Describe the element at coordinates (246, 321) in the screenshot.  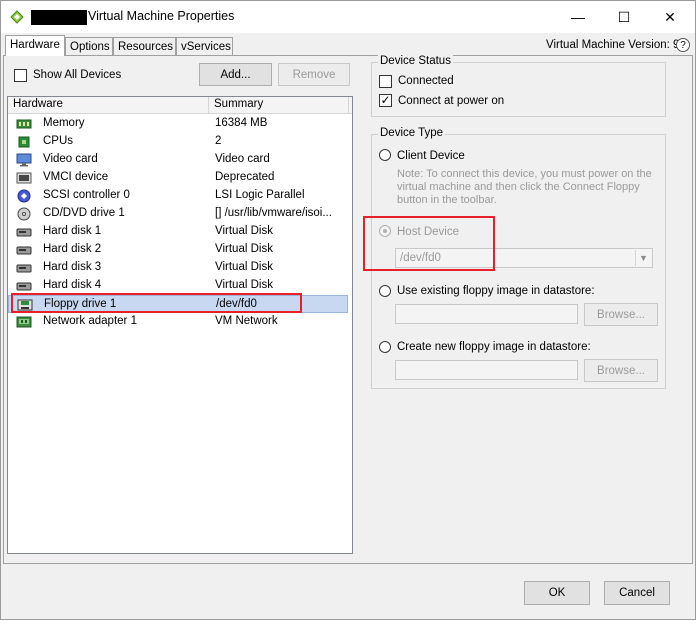
I see `hardware-summary: VM Network` at that location.